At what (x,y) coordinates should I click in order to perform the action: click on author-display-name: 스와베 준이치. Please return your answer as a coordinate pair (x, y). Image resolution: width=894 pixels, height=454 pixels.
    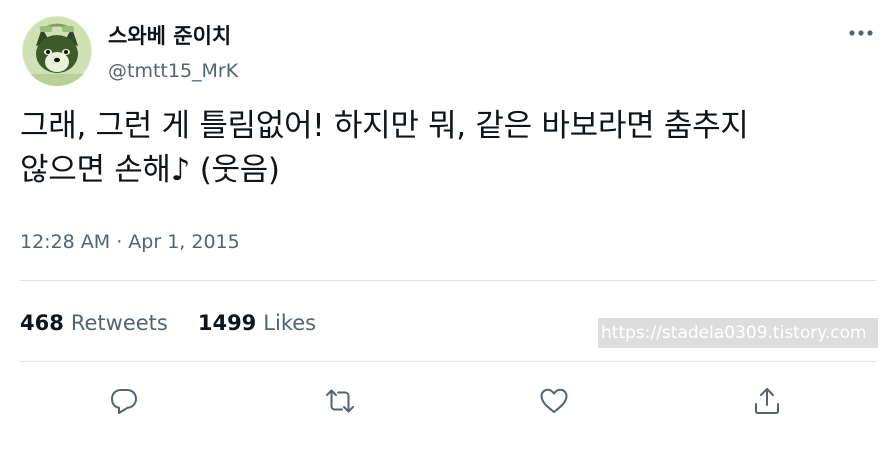
    Looking at the image, I should click on (169, 36).